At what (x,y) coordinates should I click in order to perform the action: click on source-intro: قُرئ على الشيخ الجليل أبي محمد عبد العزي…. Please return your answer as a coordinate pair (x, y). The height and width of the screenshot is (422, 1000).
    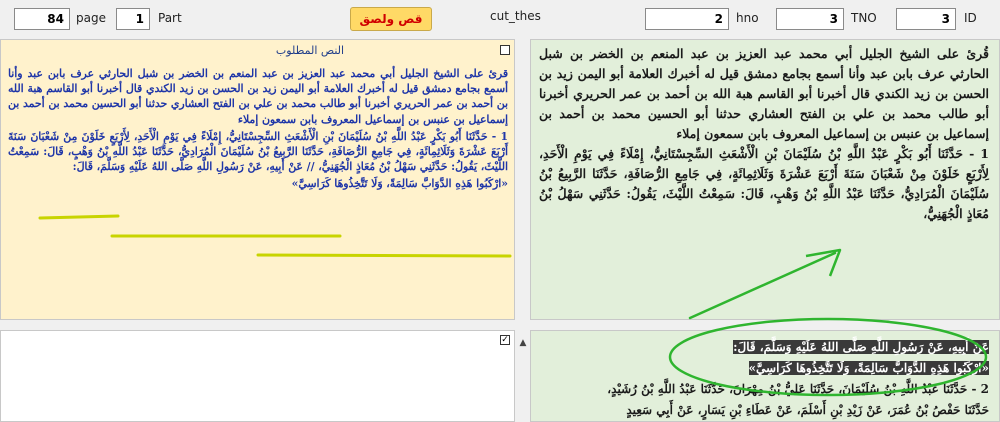
    Looking at the image, I should click on (764, 93).